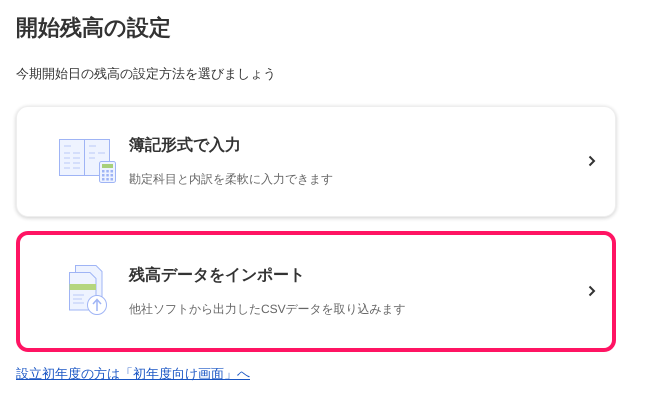 The height and width of the screenshot is (403, 651). What do you see at coordinates (185, 145) in the screenshot?
I see `option-title: 簿記形式で入力` at bounding box center [185, 145].